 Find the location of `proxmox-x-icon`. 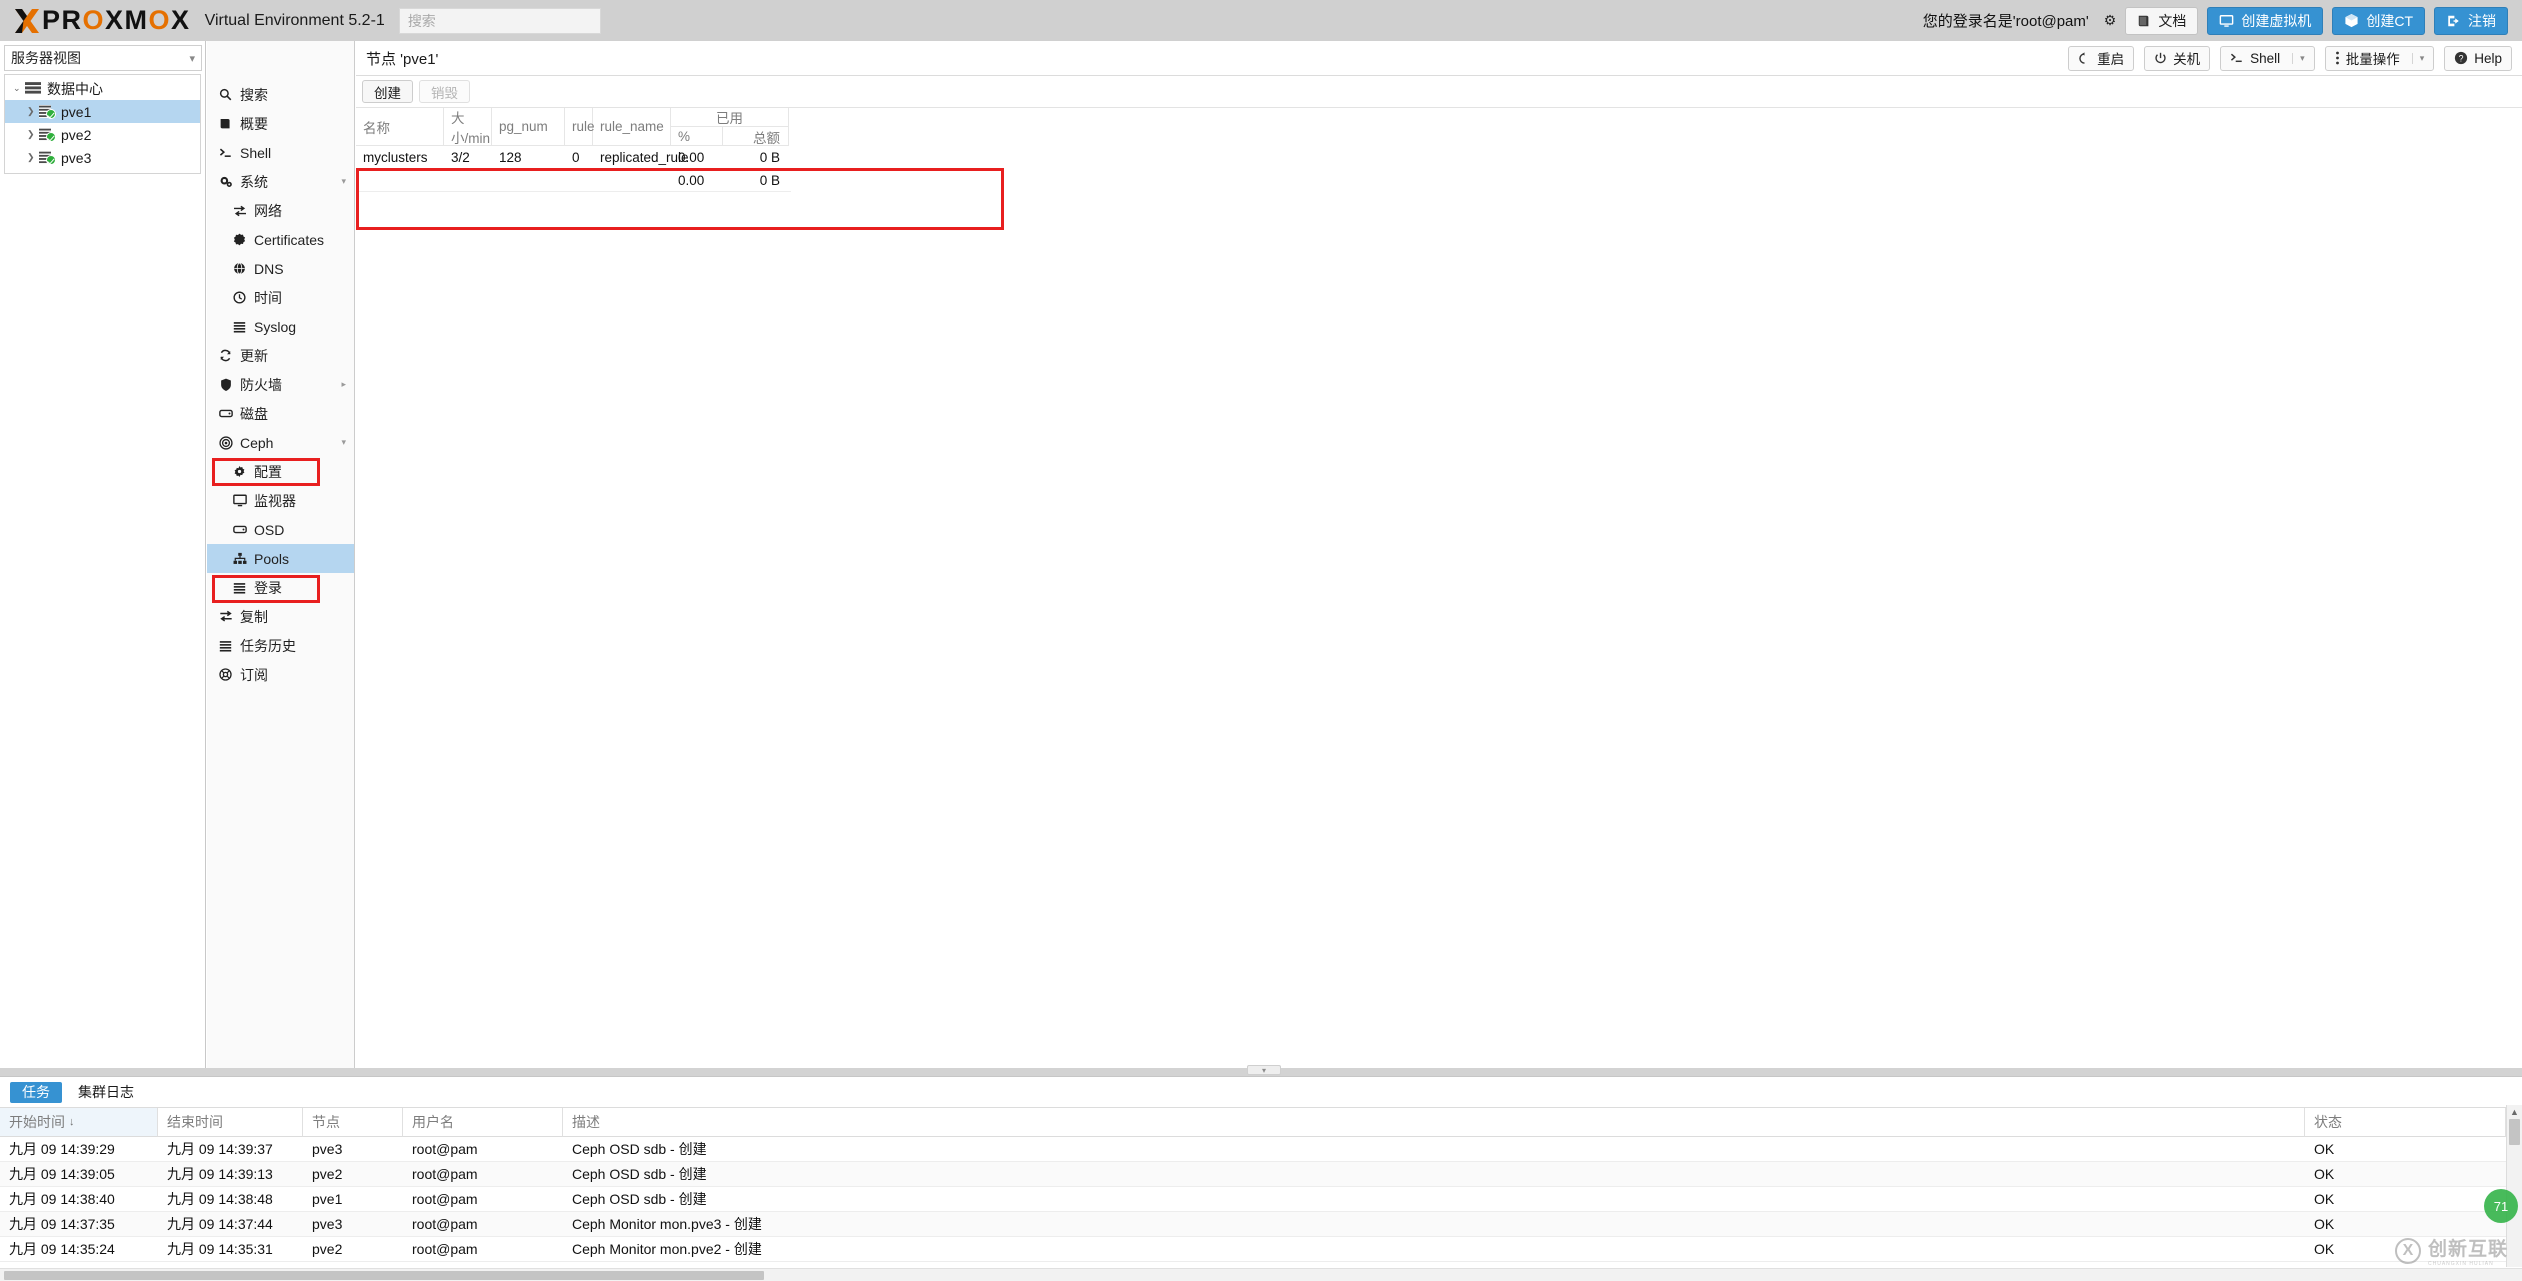

proxmox-x-icon is located at coordinates (27, 20).